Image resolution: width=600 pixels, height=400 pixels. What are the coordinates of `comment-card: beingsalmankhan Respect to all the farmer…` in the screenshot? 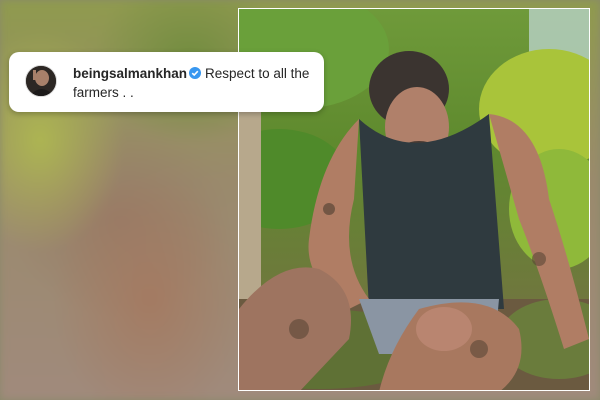 It's located at (166, 82).